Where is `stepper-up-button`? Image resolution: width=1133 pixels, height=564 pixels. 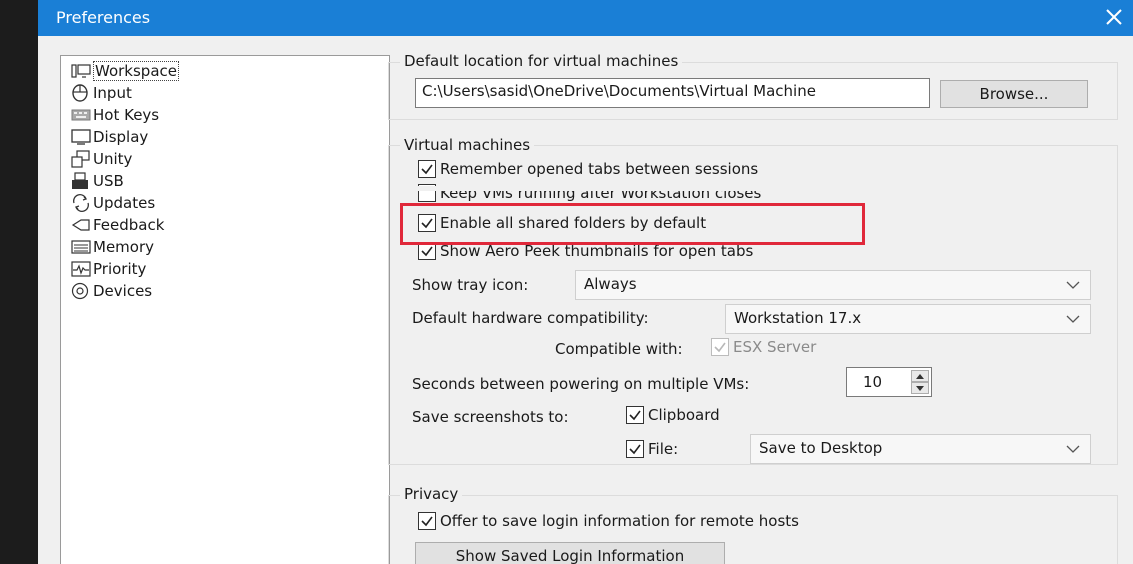
stepper-up-button is located at coordinates (920, 376).